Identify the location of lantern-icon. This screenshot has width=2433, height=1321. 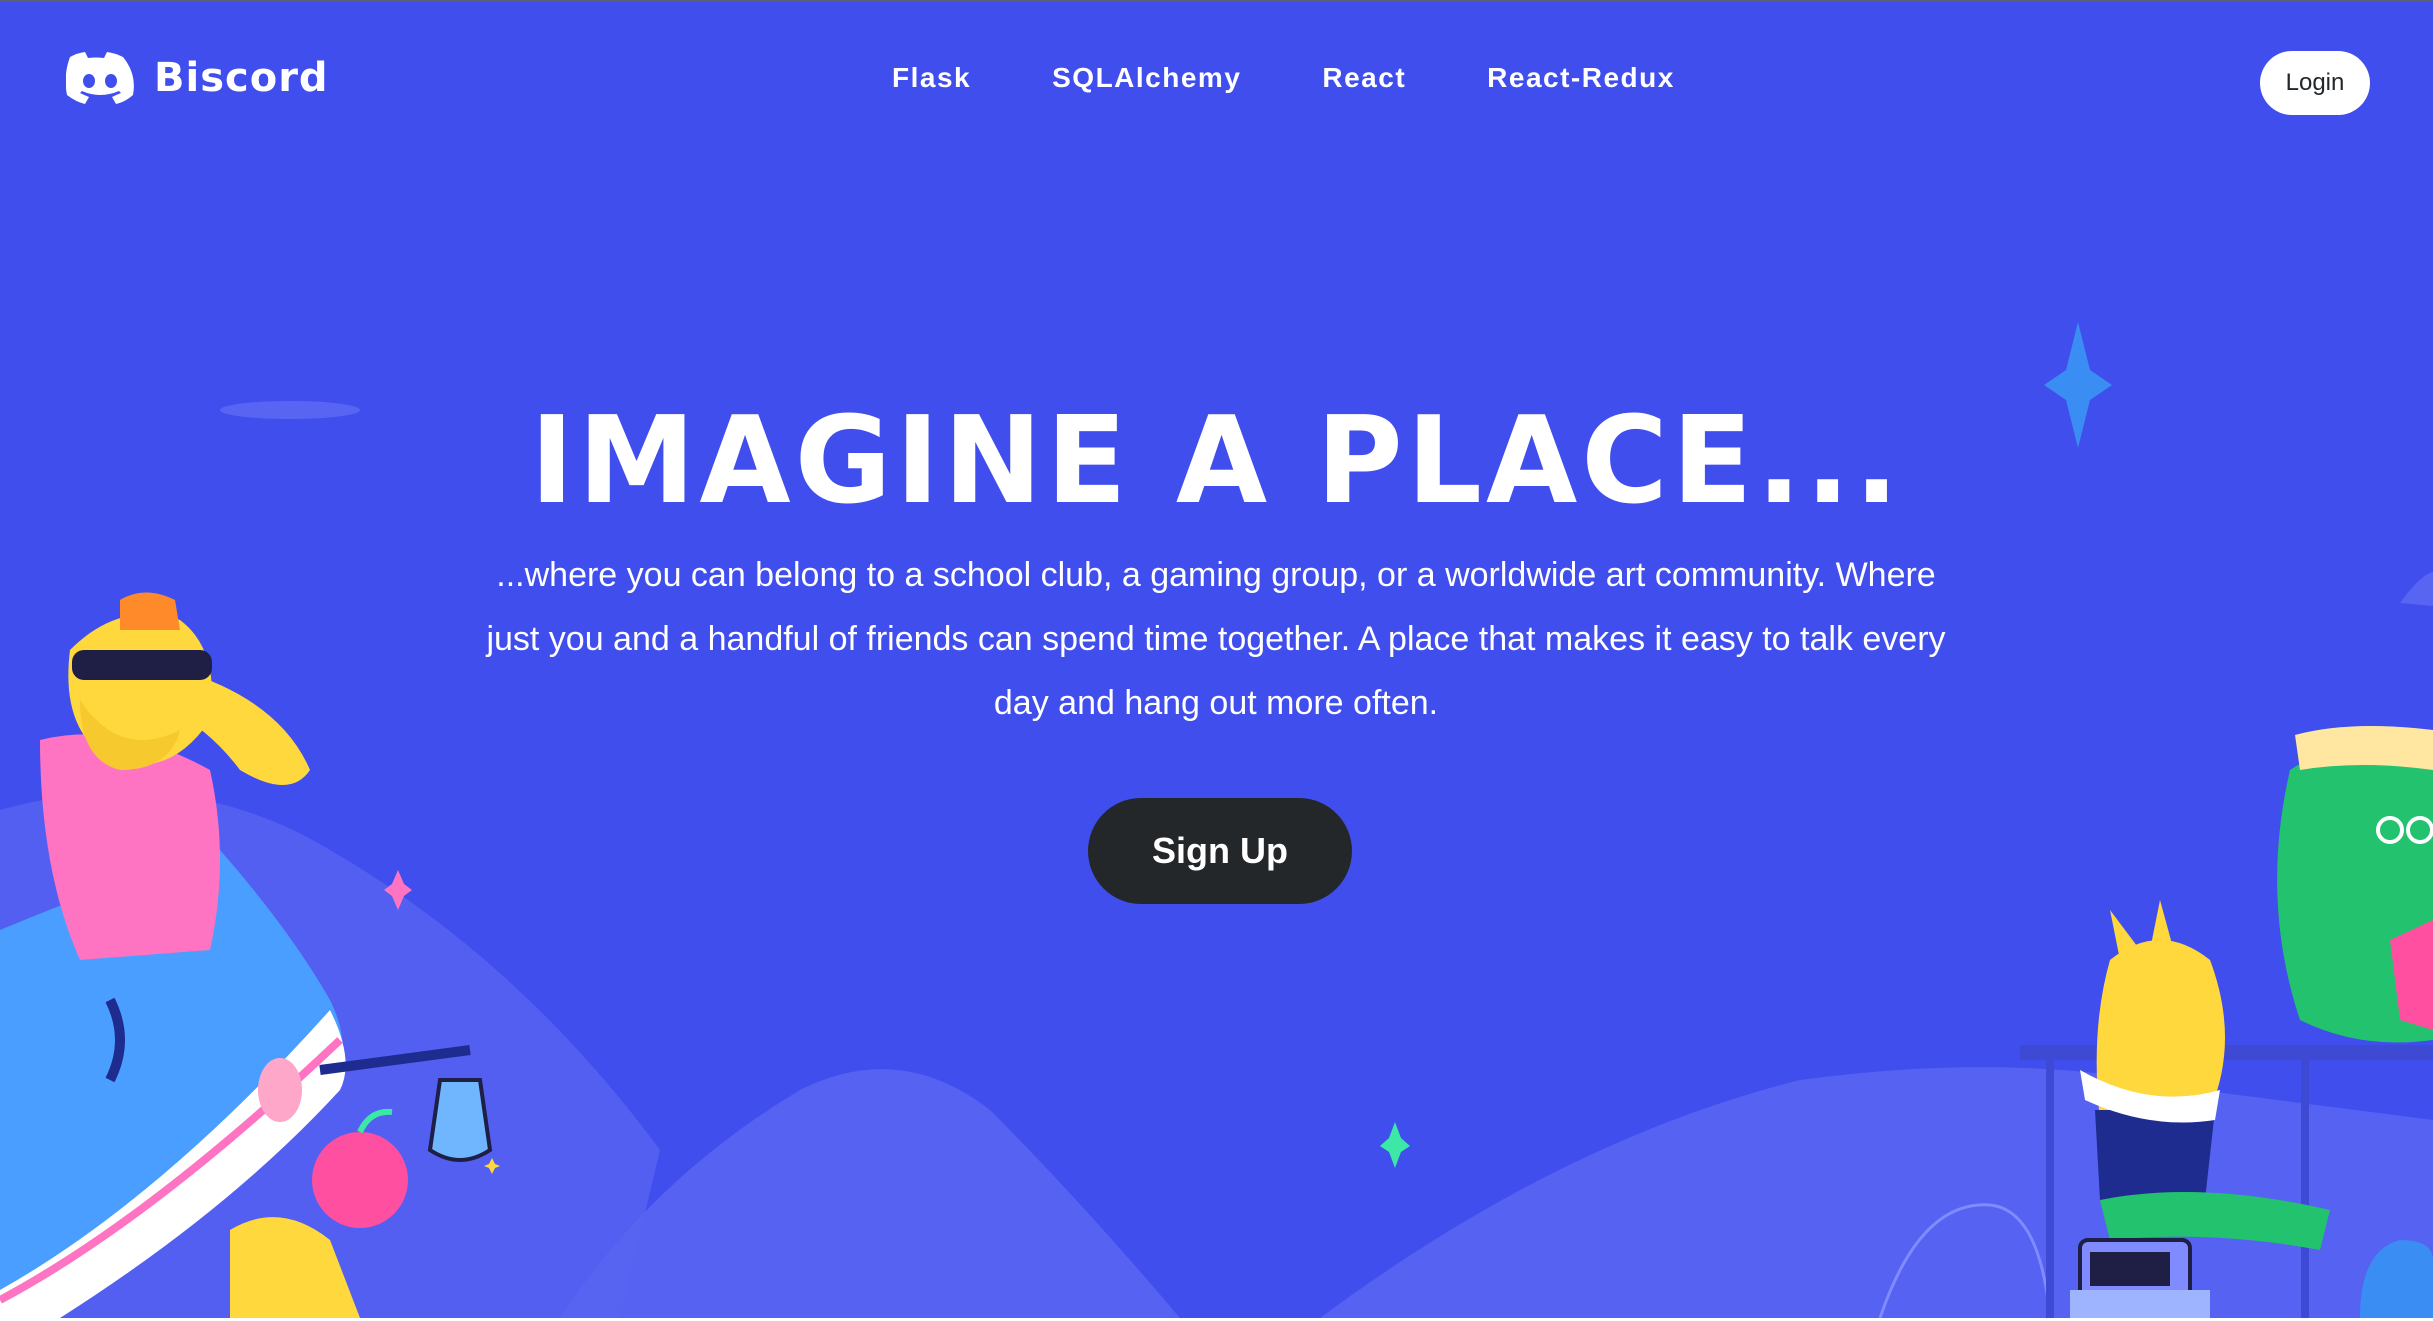
(460, 1120).